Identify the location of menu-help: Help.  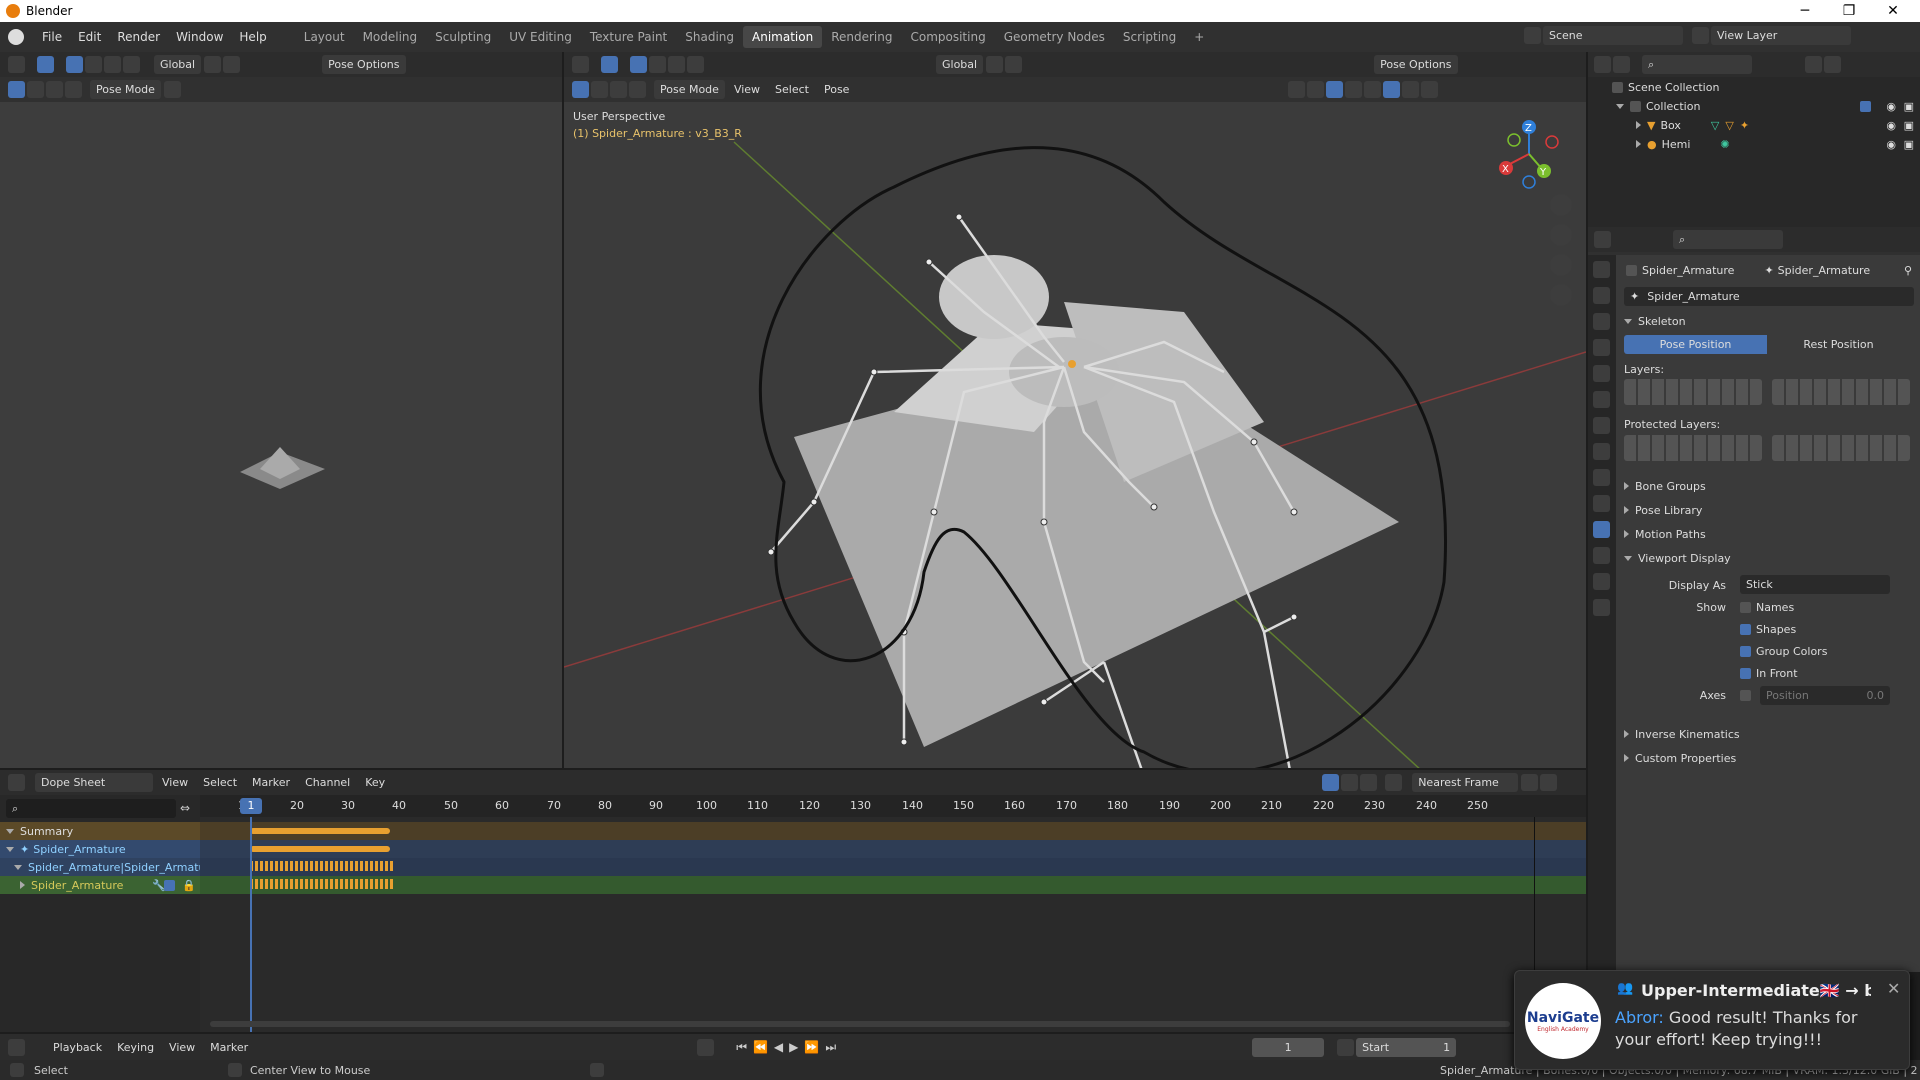
(252, 37).